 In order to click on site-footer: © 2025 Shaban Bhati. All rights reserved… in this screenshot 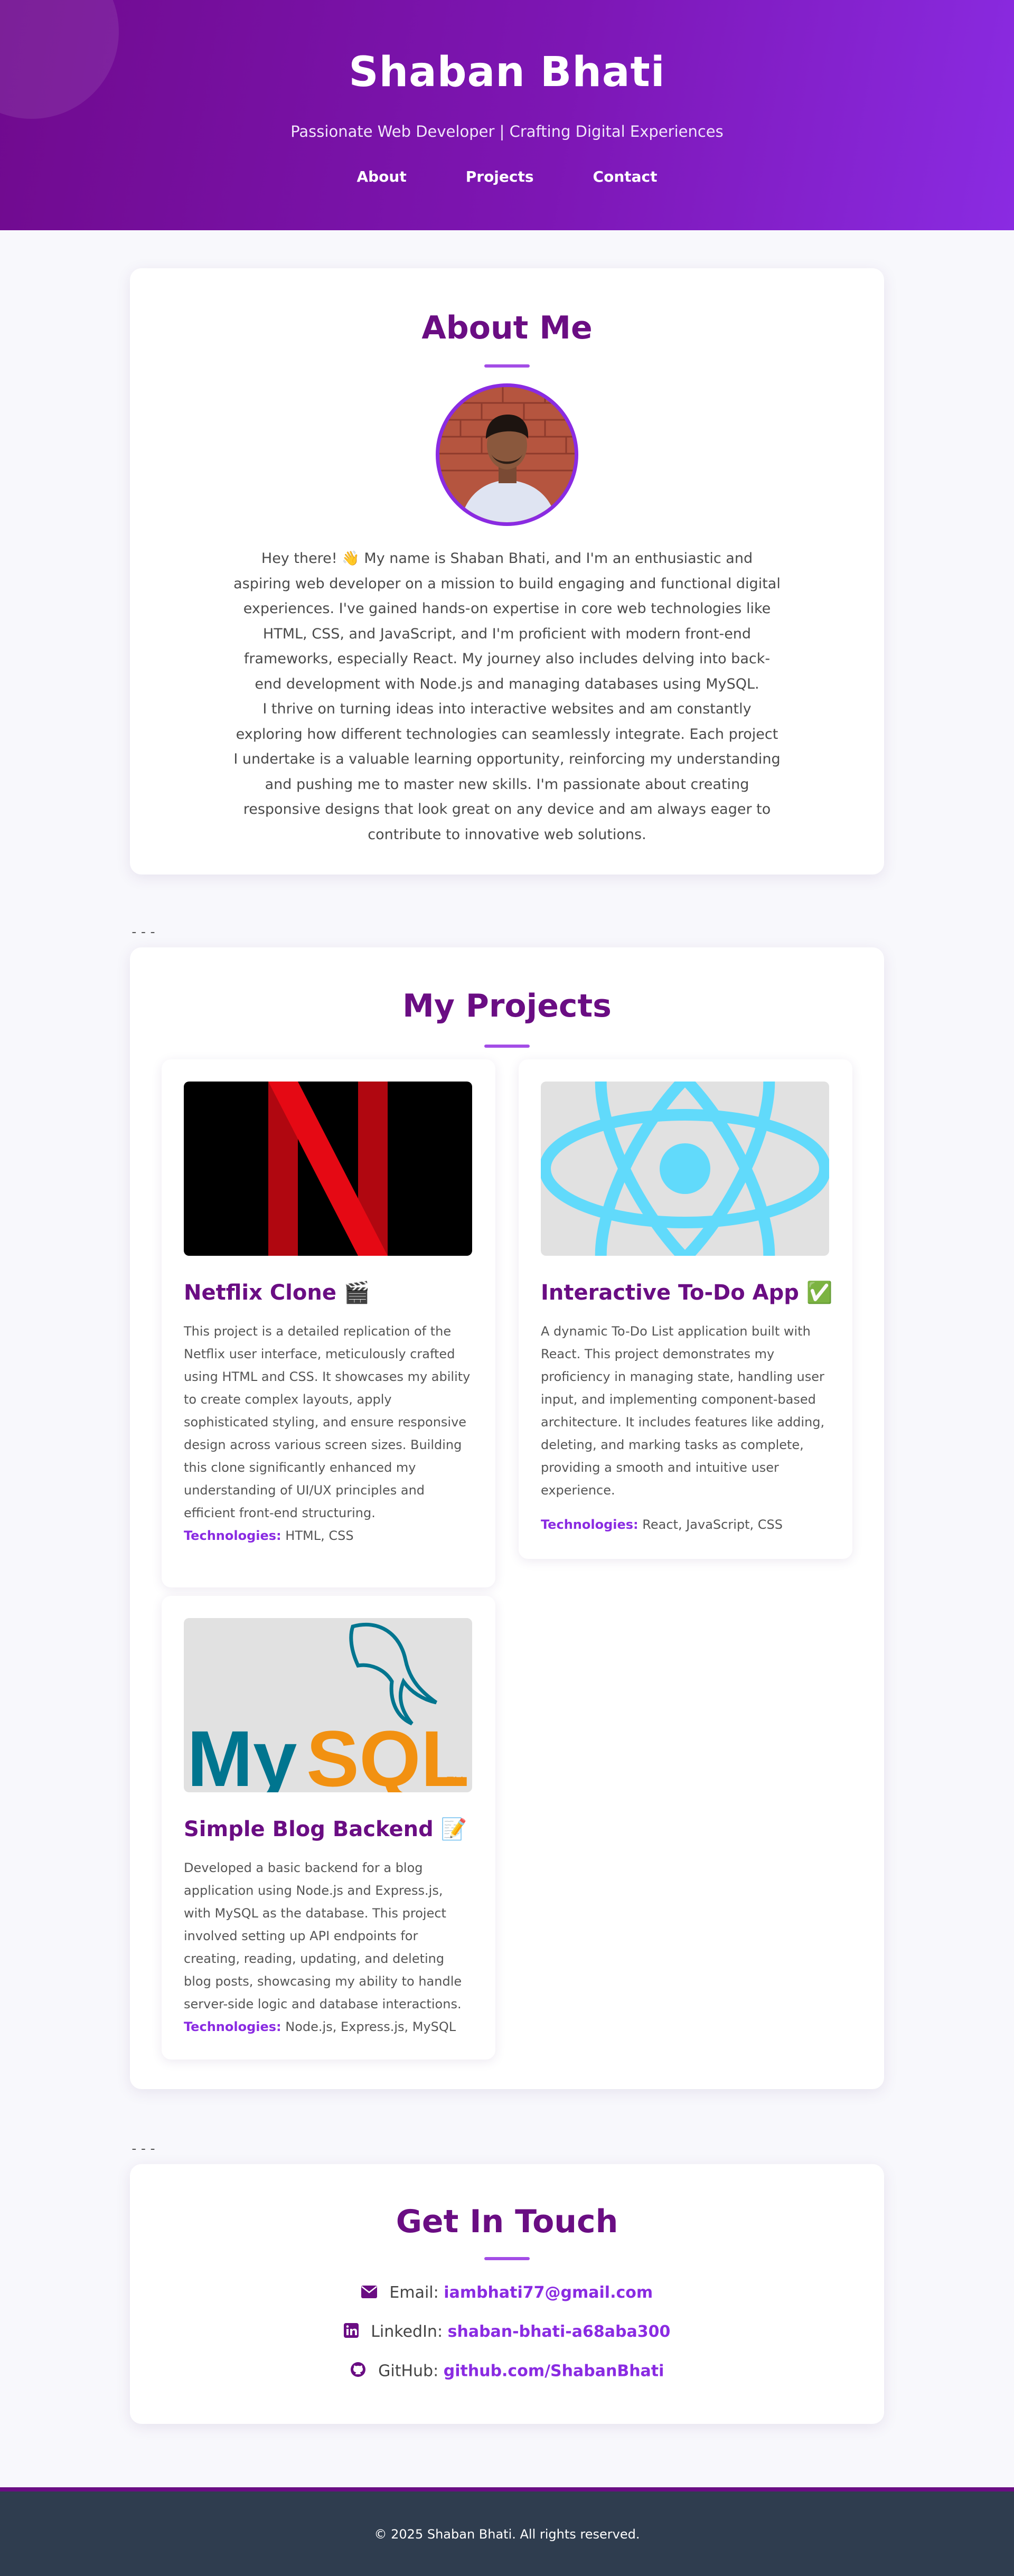, I will do `click(507, 2531)`.